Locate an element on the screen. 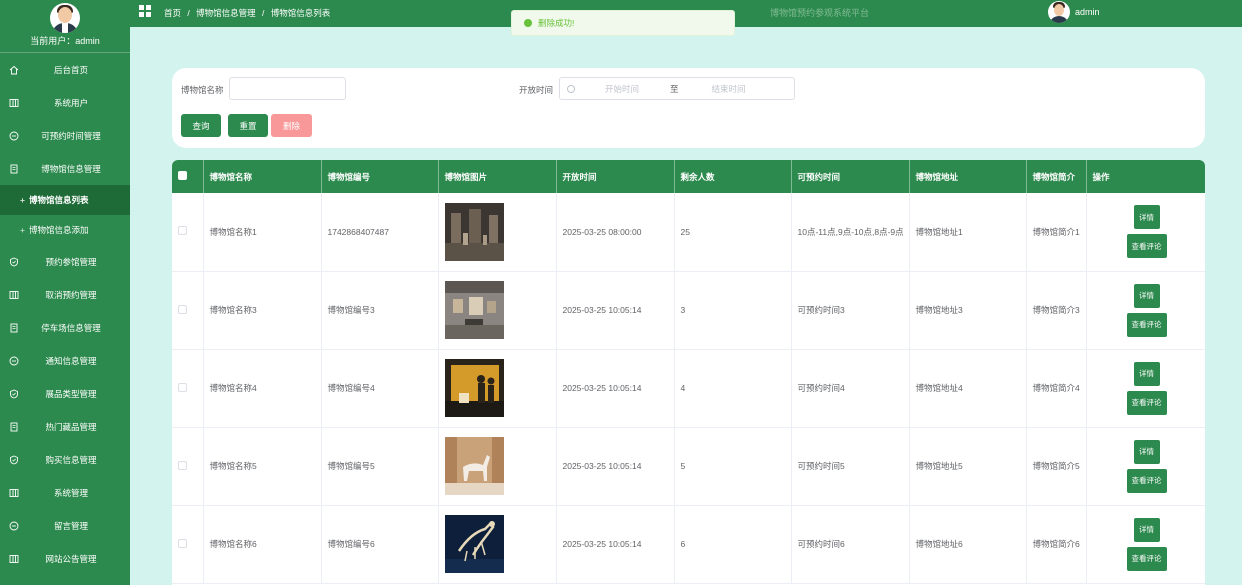 The height and width of the screenshot is (585, 1242). sidebar-item-3: 博物馆信息管理 is located at coordinates (65, 168).